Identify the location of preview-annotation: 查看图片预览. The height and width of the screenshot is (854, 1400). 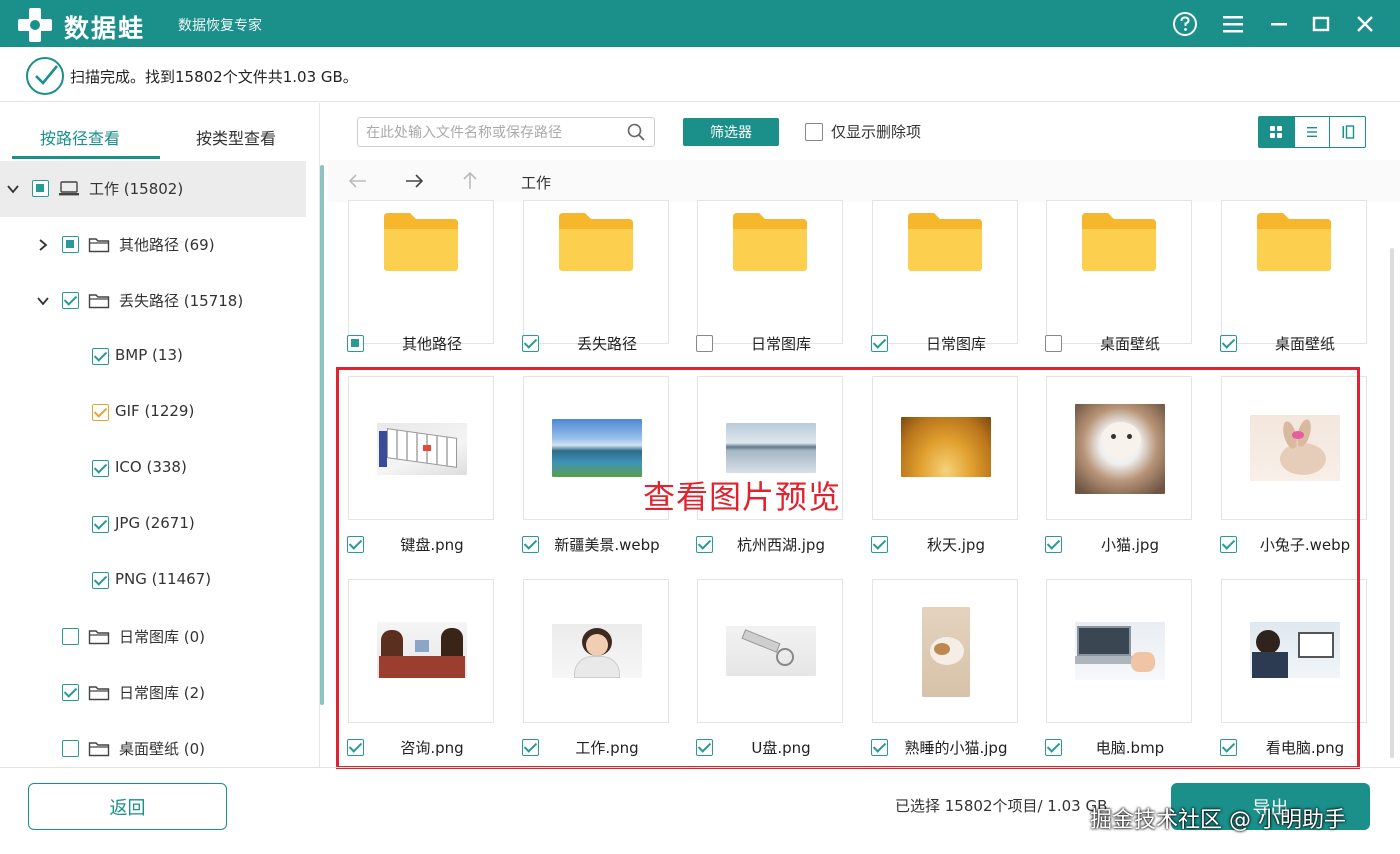
(742, 497).